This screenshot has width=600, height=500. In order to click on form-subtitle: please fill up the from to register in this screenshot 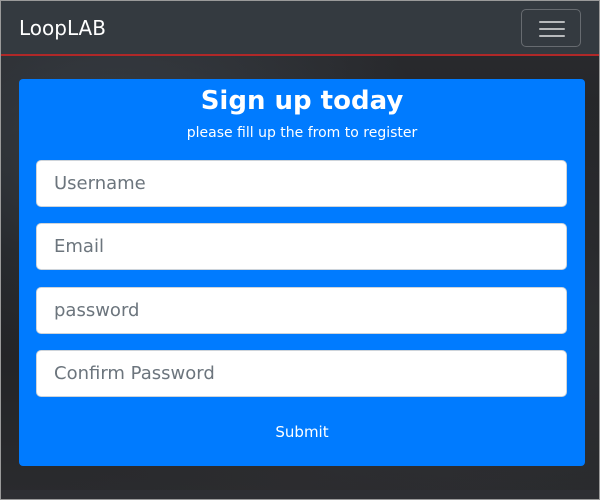, I will do `click(302, 133)`.